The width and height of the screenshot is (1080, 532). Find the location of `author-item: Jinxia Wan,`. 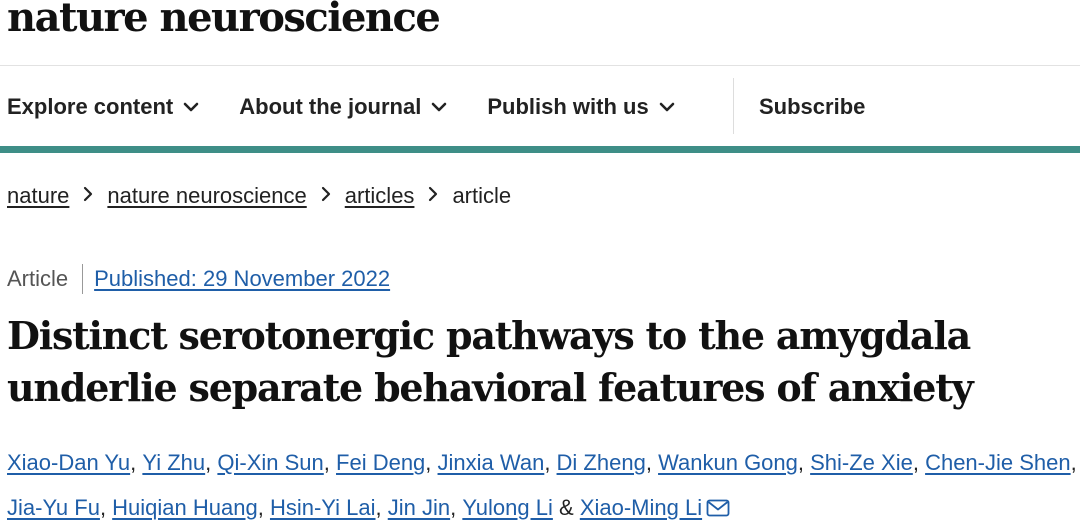

author-item: Jinxia Wan, is located at coordinates (497, 462).